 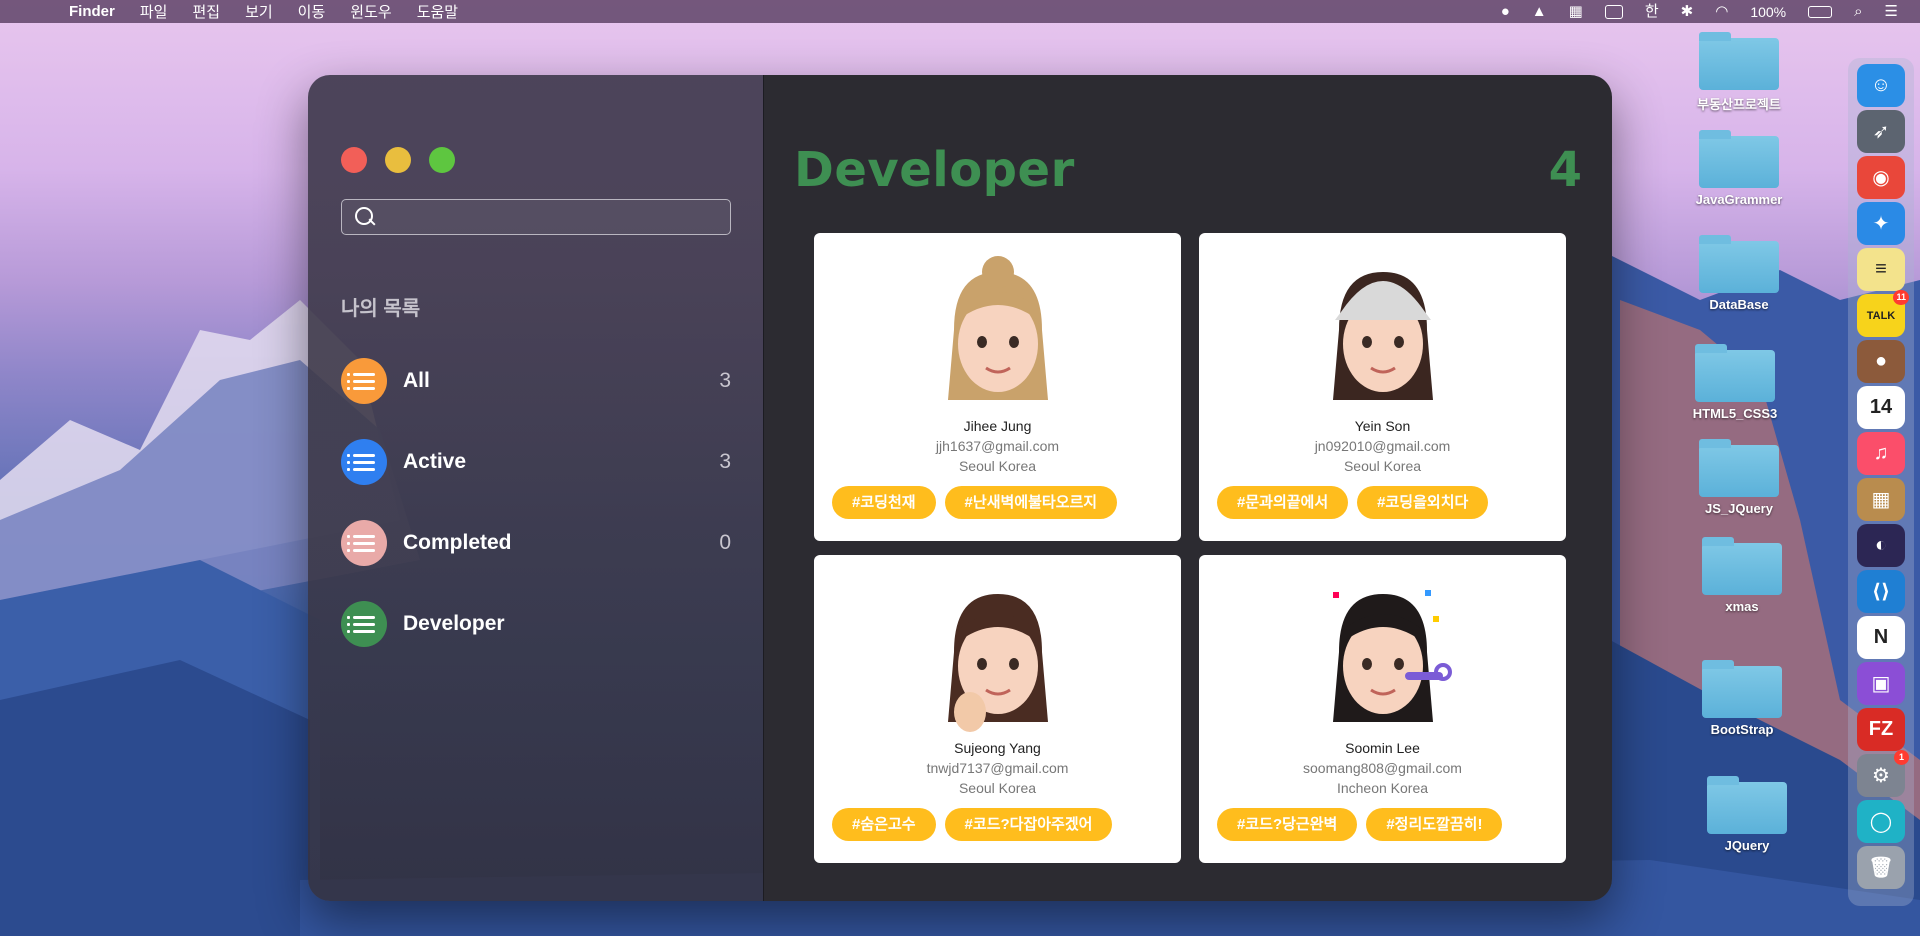 I want to click on desktop-folder-label: HTML5_CSS3, so click(x=1735, y=413).